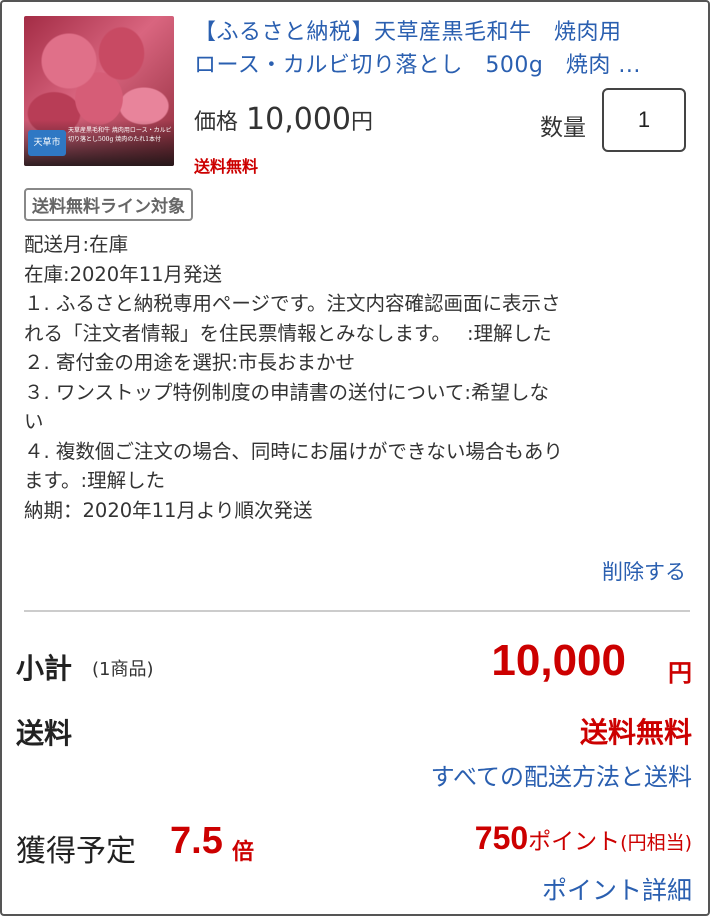 This screenshot has width=710, height=916. Describe the element at coordinates (108, 204) in the screenshot. I see `shipping-line-badge: 送料無料ライン対象` at that location.